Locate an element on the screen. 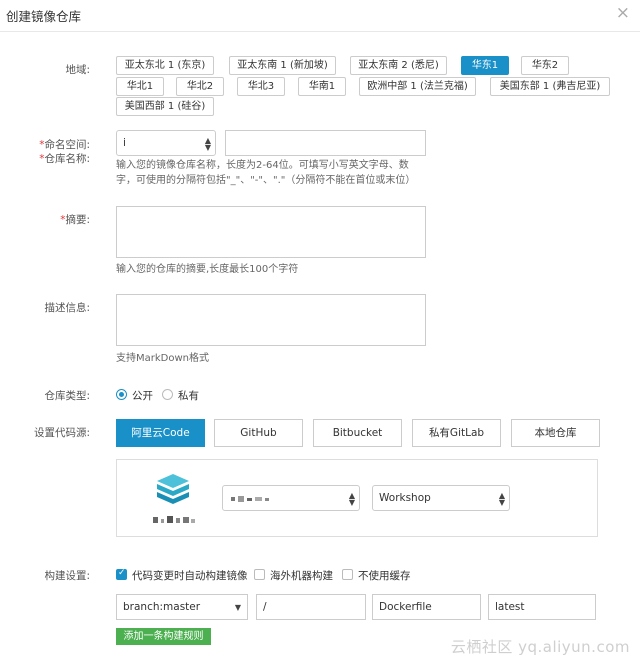  namespace-label: *命名空间: is located at coordinates (64, 145).